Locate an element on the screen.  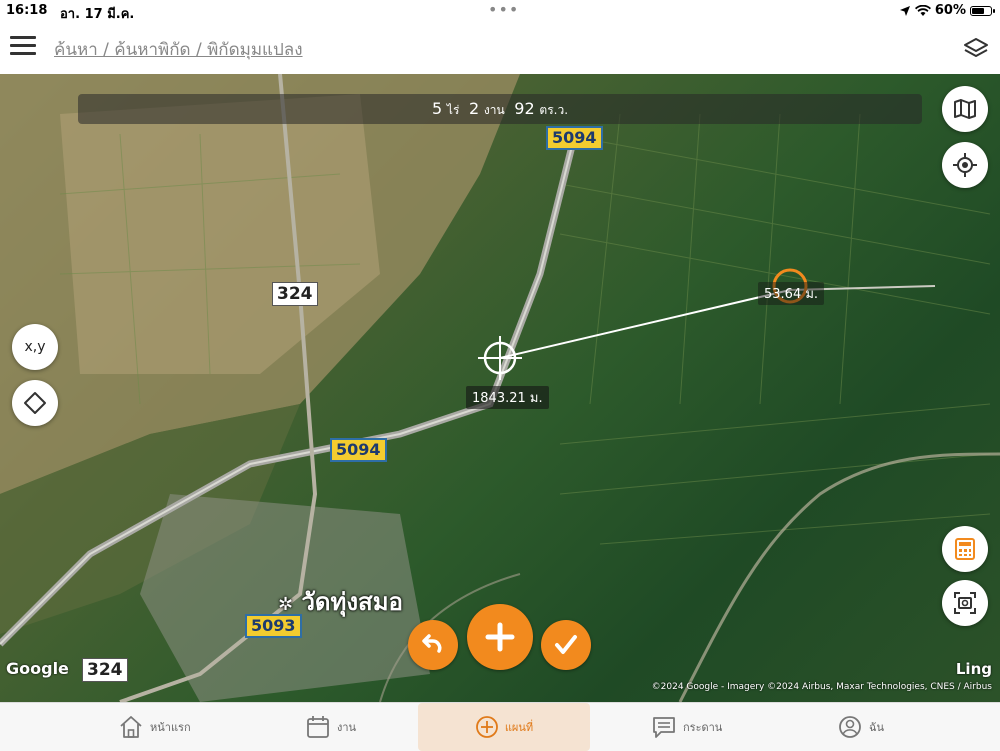
board-icon is located at coordinates (664, 727).